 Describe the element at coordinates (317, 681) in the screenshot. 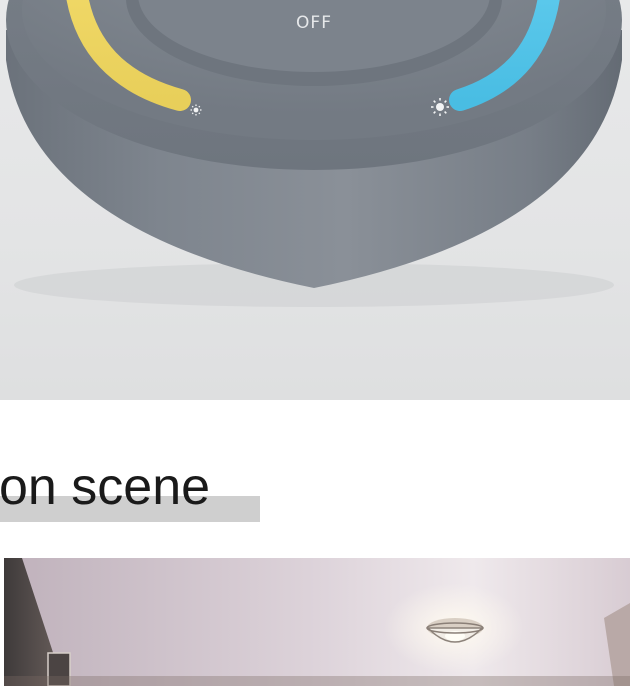

I see `bottom-edge-shade` at that location.